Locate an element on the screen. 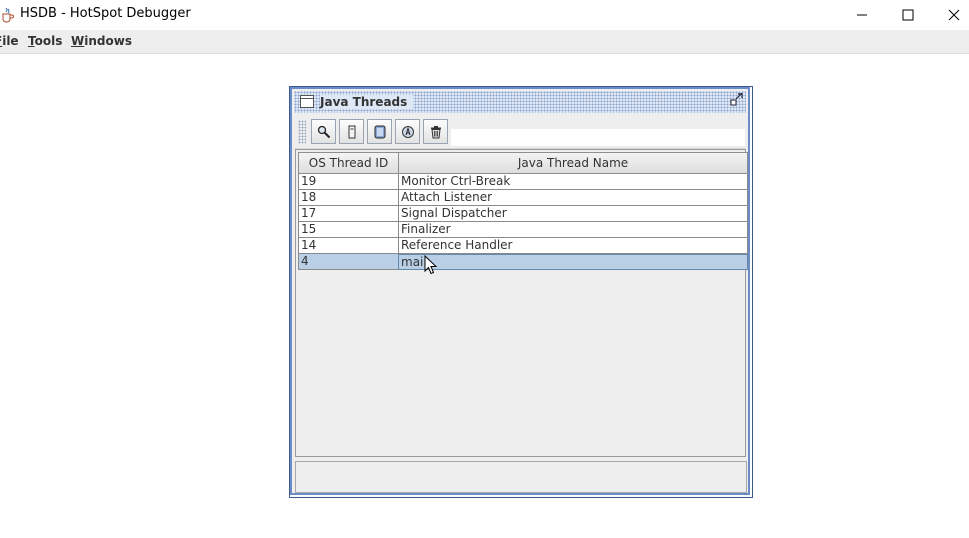 This screenshot has height=538, width=969. frame-title: Java Threads is located at coordinates (367, 102).